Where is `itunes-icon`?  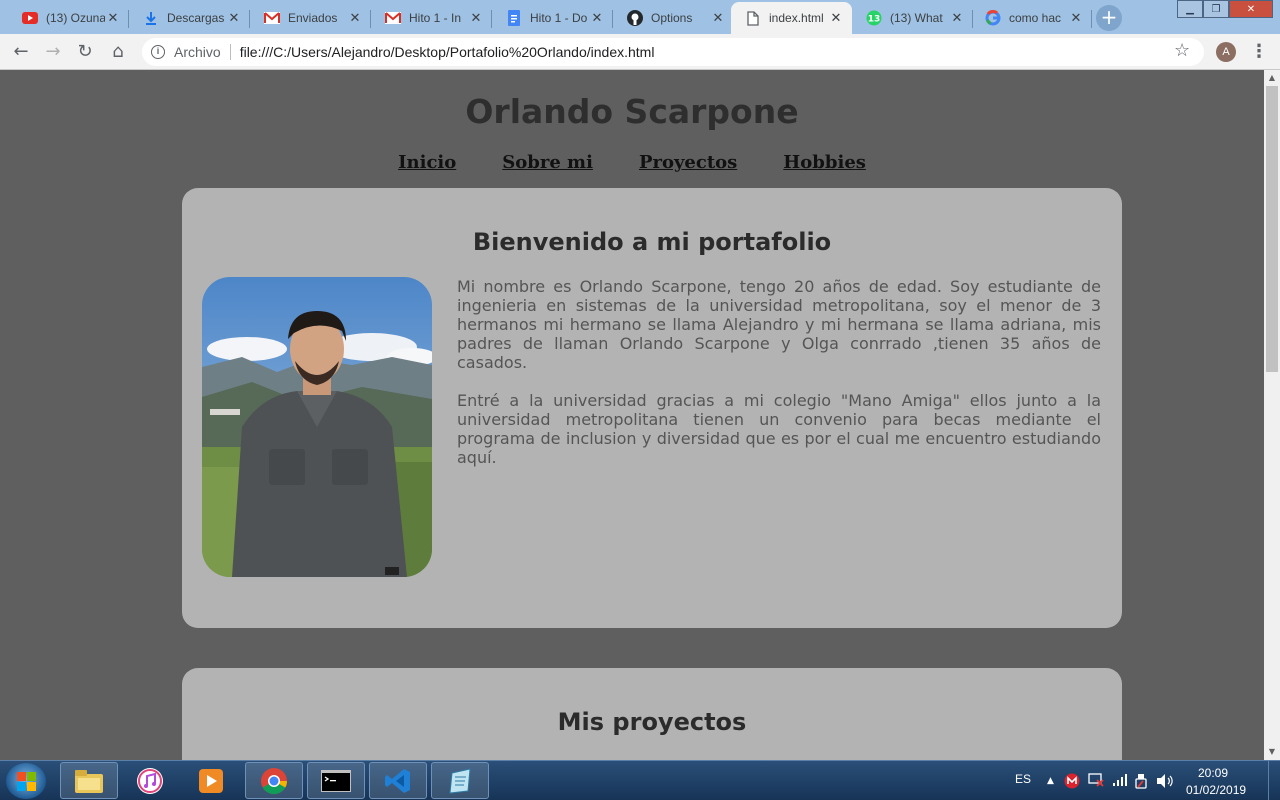 itunes-icon is located at coordinates (150, 780).